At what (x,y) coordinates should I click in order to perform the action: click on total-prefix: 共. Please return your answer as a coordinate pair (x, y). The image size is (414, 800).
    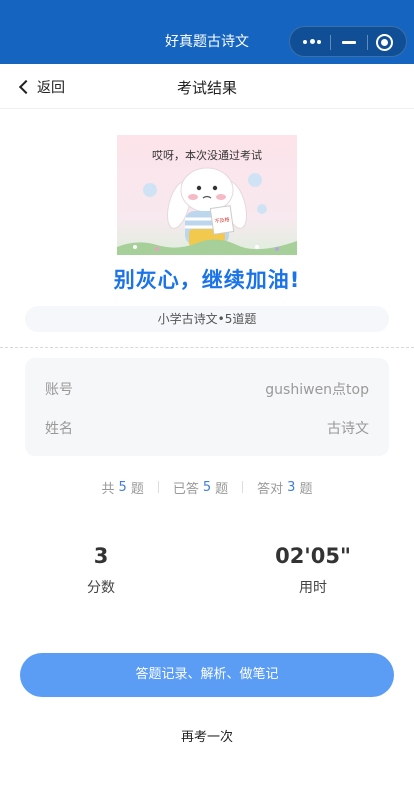
    Looking at the image, I should click on (108, 489).